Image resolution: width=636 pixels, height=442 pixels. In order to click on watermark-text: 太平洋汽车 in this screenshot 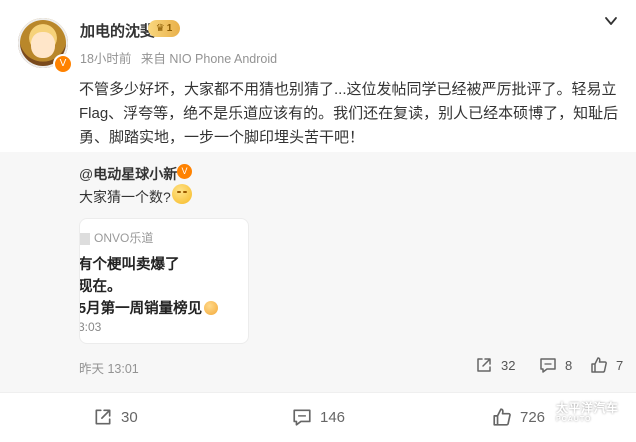, I will do `click(587, 408)`.